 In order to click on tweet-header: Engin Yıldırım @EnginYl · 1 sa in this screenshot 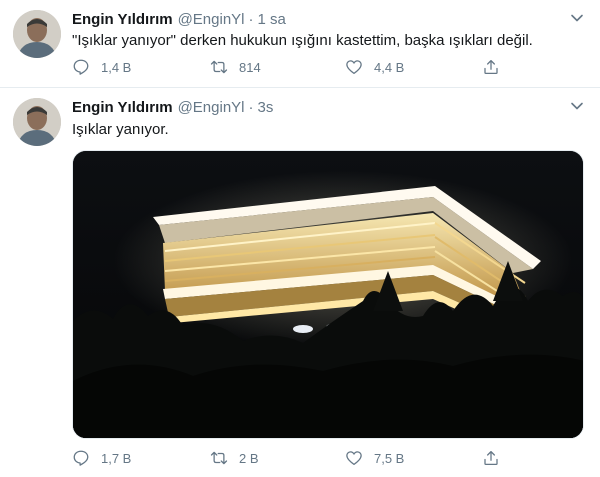, I will do `click(179, 19)`.